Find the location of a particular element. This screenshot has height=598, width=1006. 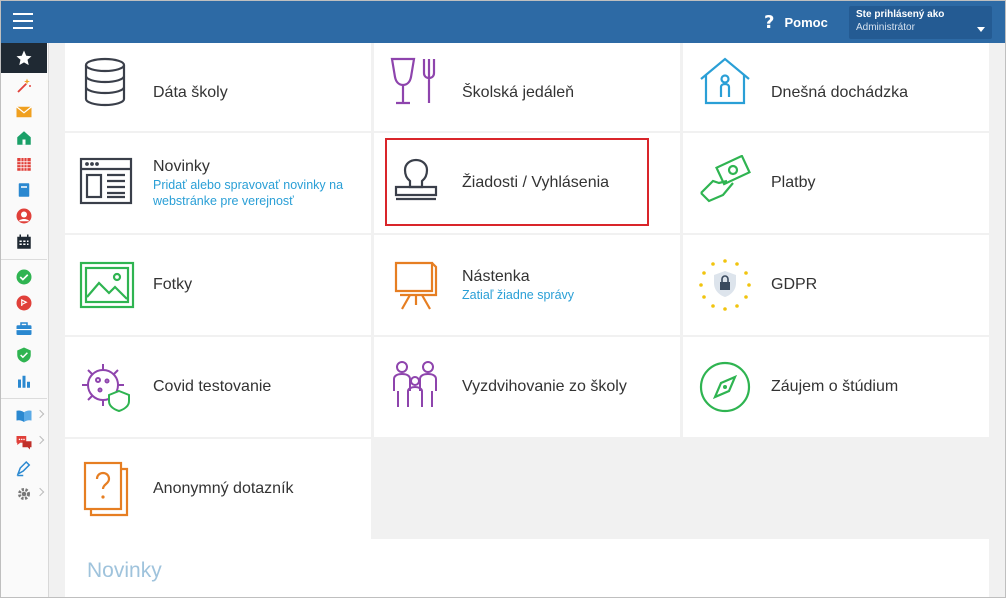

sidebar-item-calendar is located at coordinates (24, 242).